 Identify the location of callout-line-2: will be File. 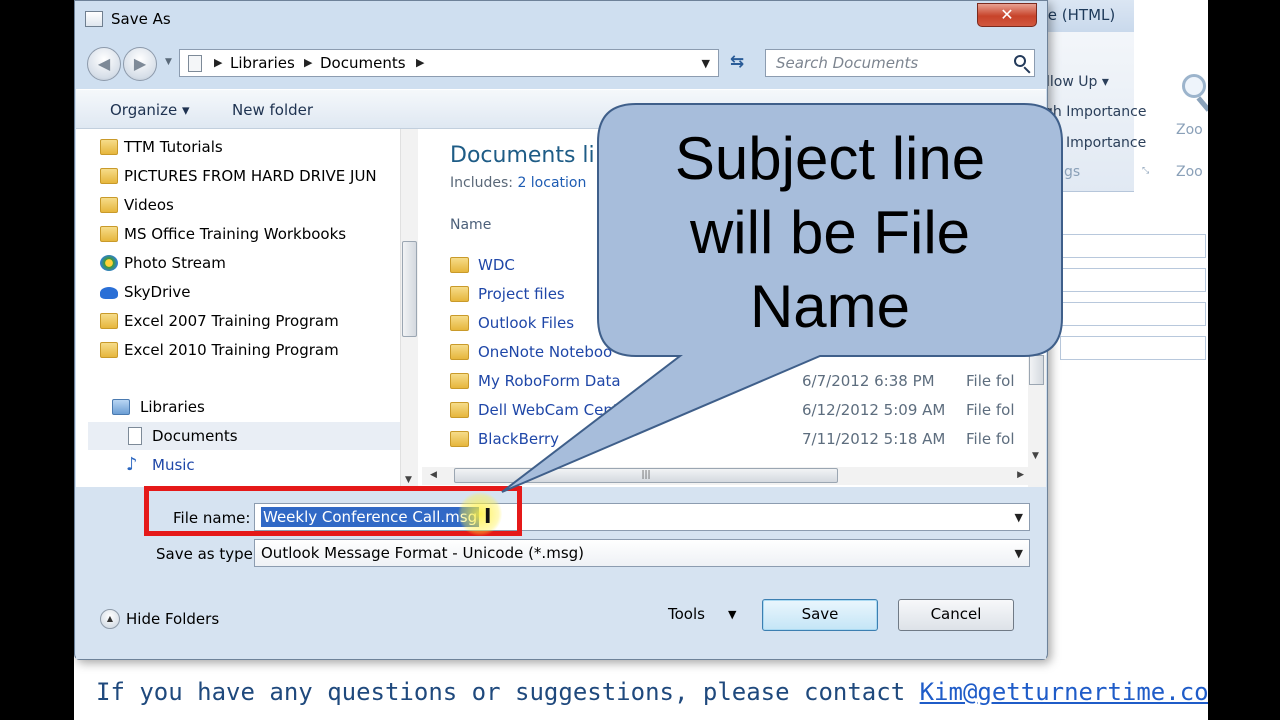
(830, 232).